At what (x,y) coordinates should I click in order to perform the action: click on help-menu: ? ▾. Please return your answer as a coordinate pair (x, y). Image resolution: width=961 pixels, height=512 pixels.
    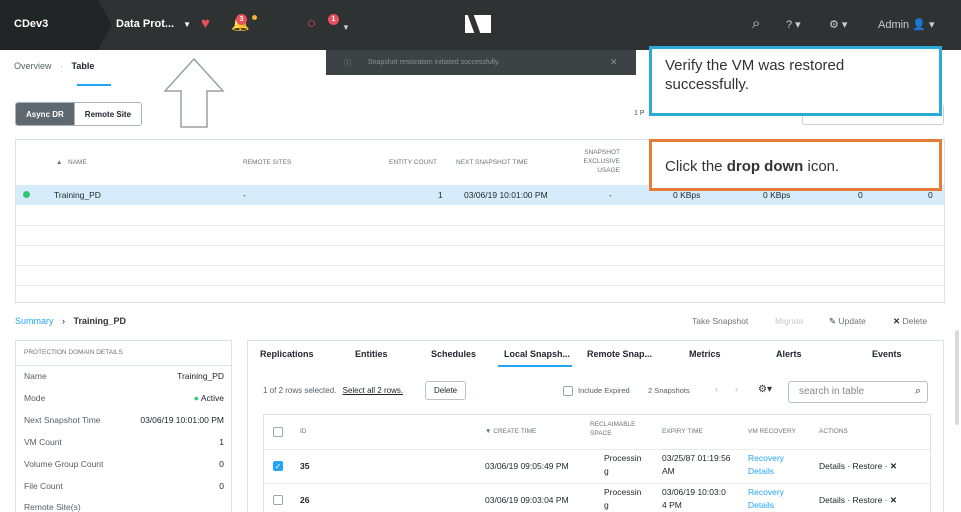
    Looking at the image, I should click on (793, 24).